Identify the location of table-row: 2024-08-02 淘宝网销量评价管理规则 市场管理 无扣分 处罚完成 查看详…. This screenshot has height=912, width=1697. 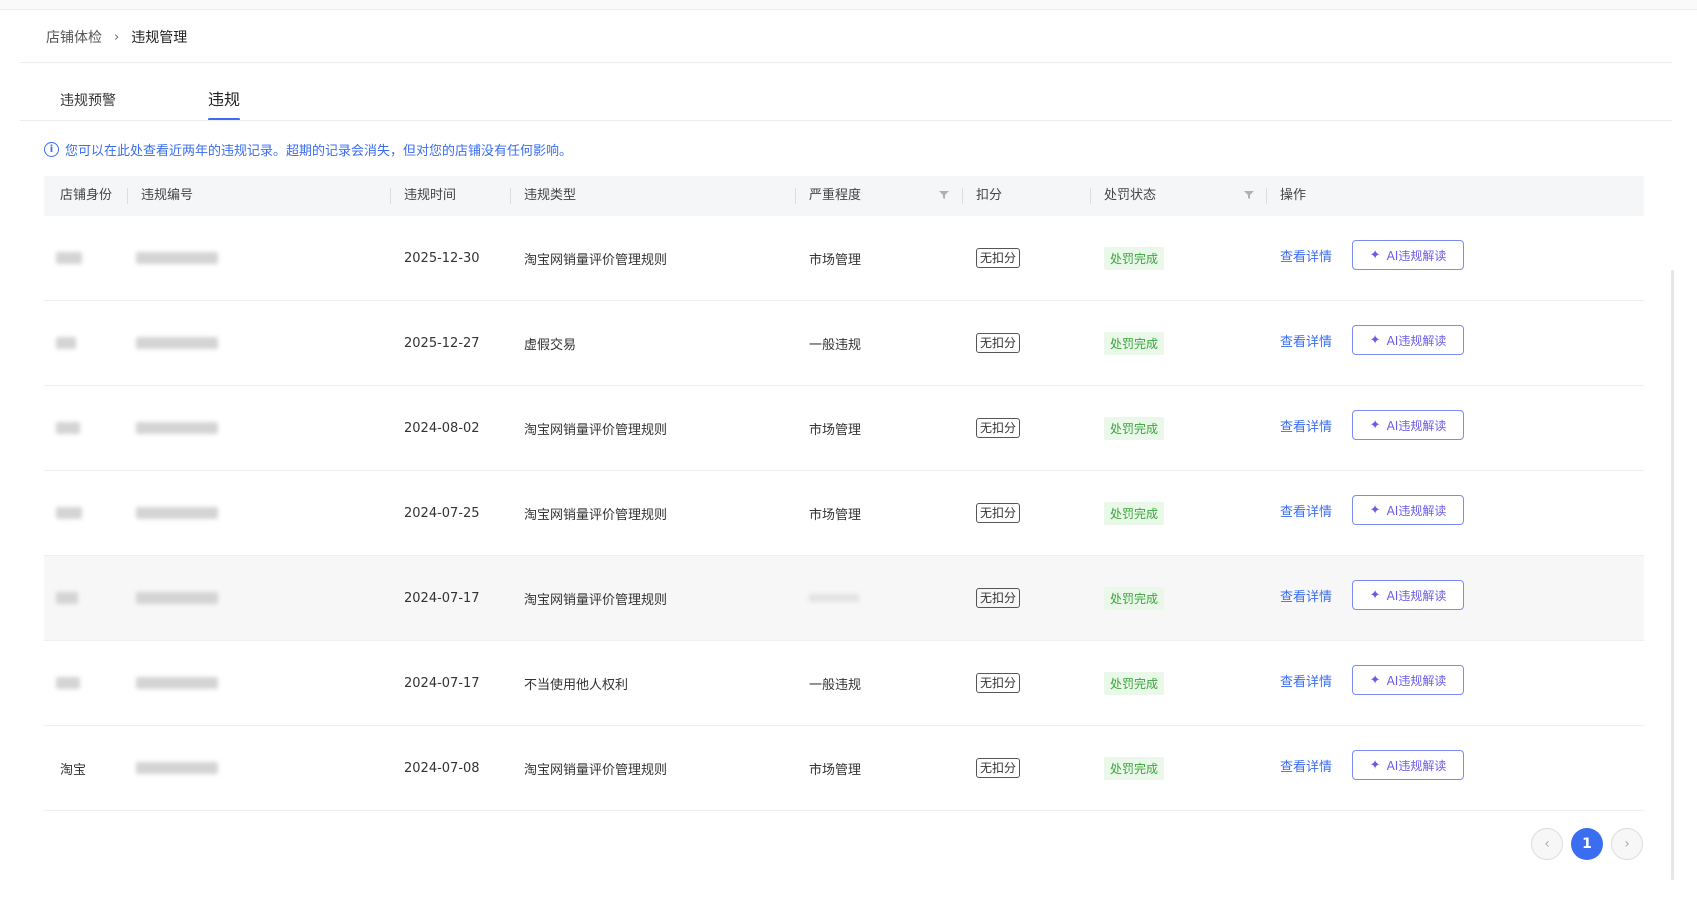
(844, 428).